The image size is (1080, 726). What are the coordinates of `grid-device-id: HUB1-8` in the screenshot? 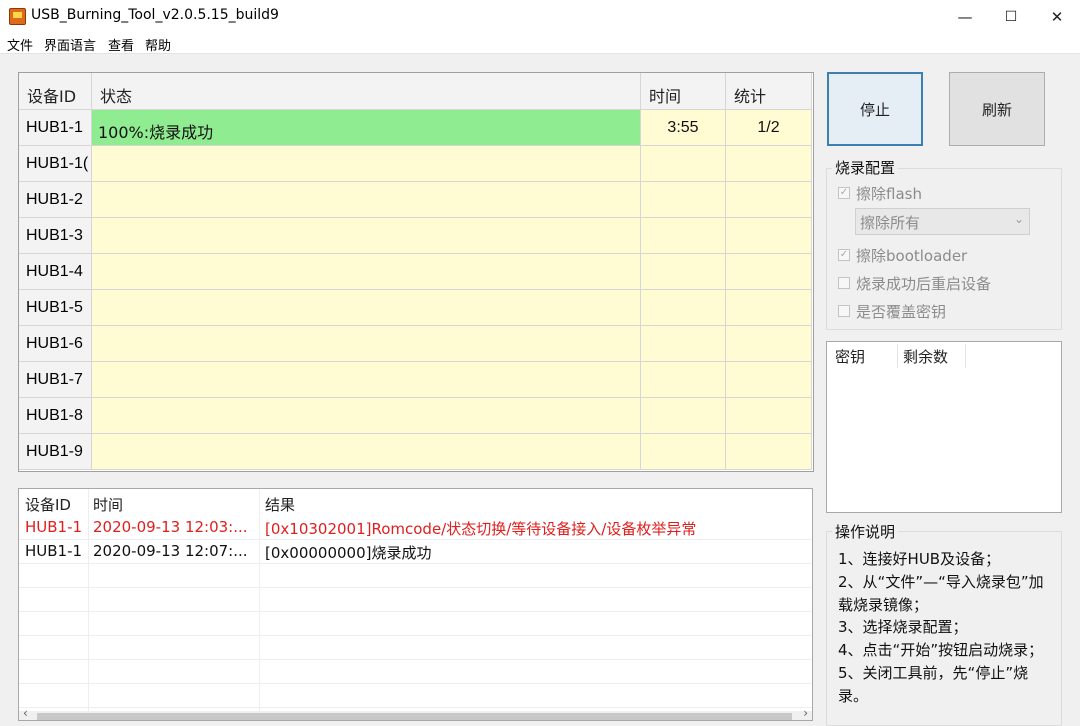 It's located at (55, 416).